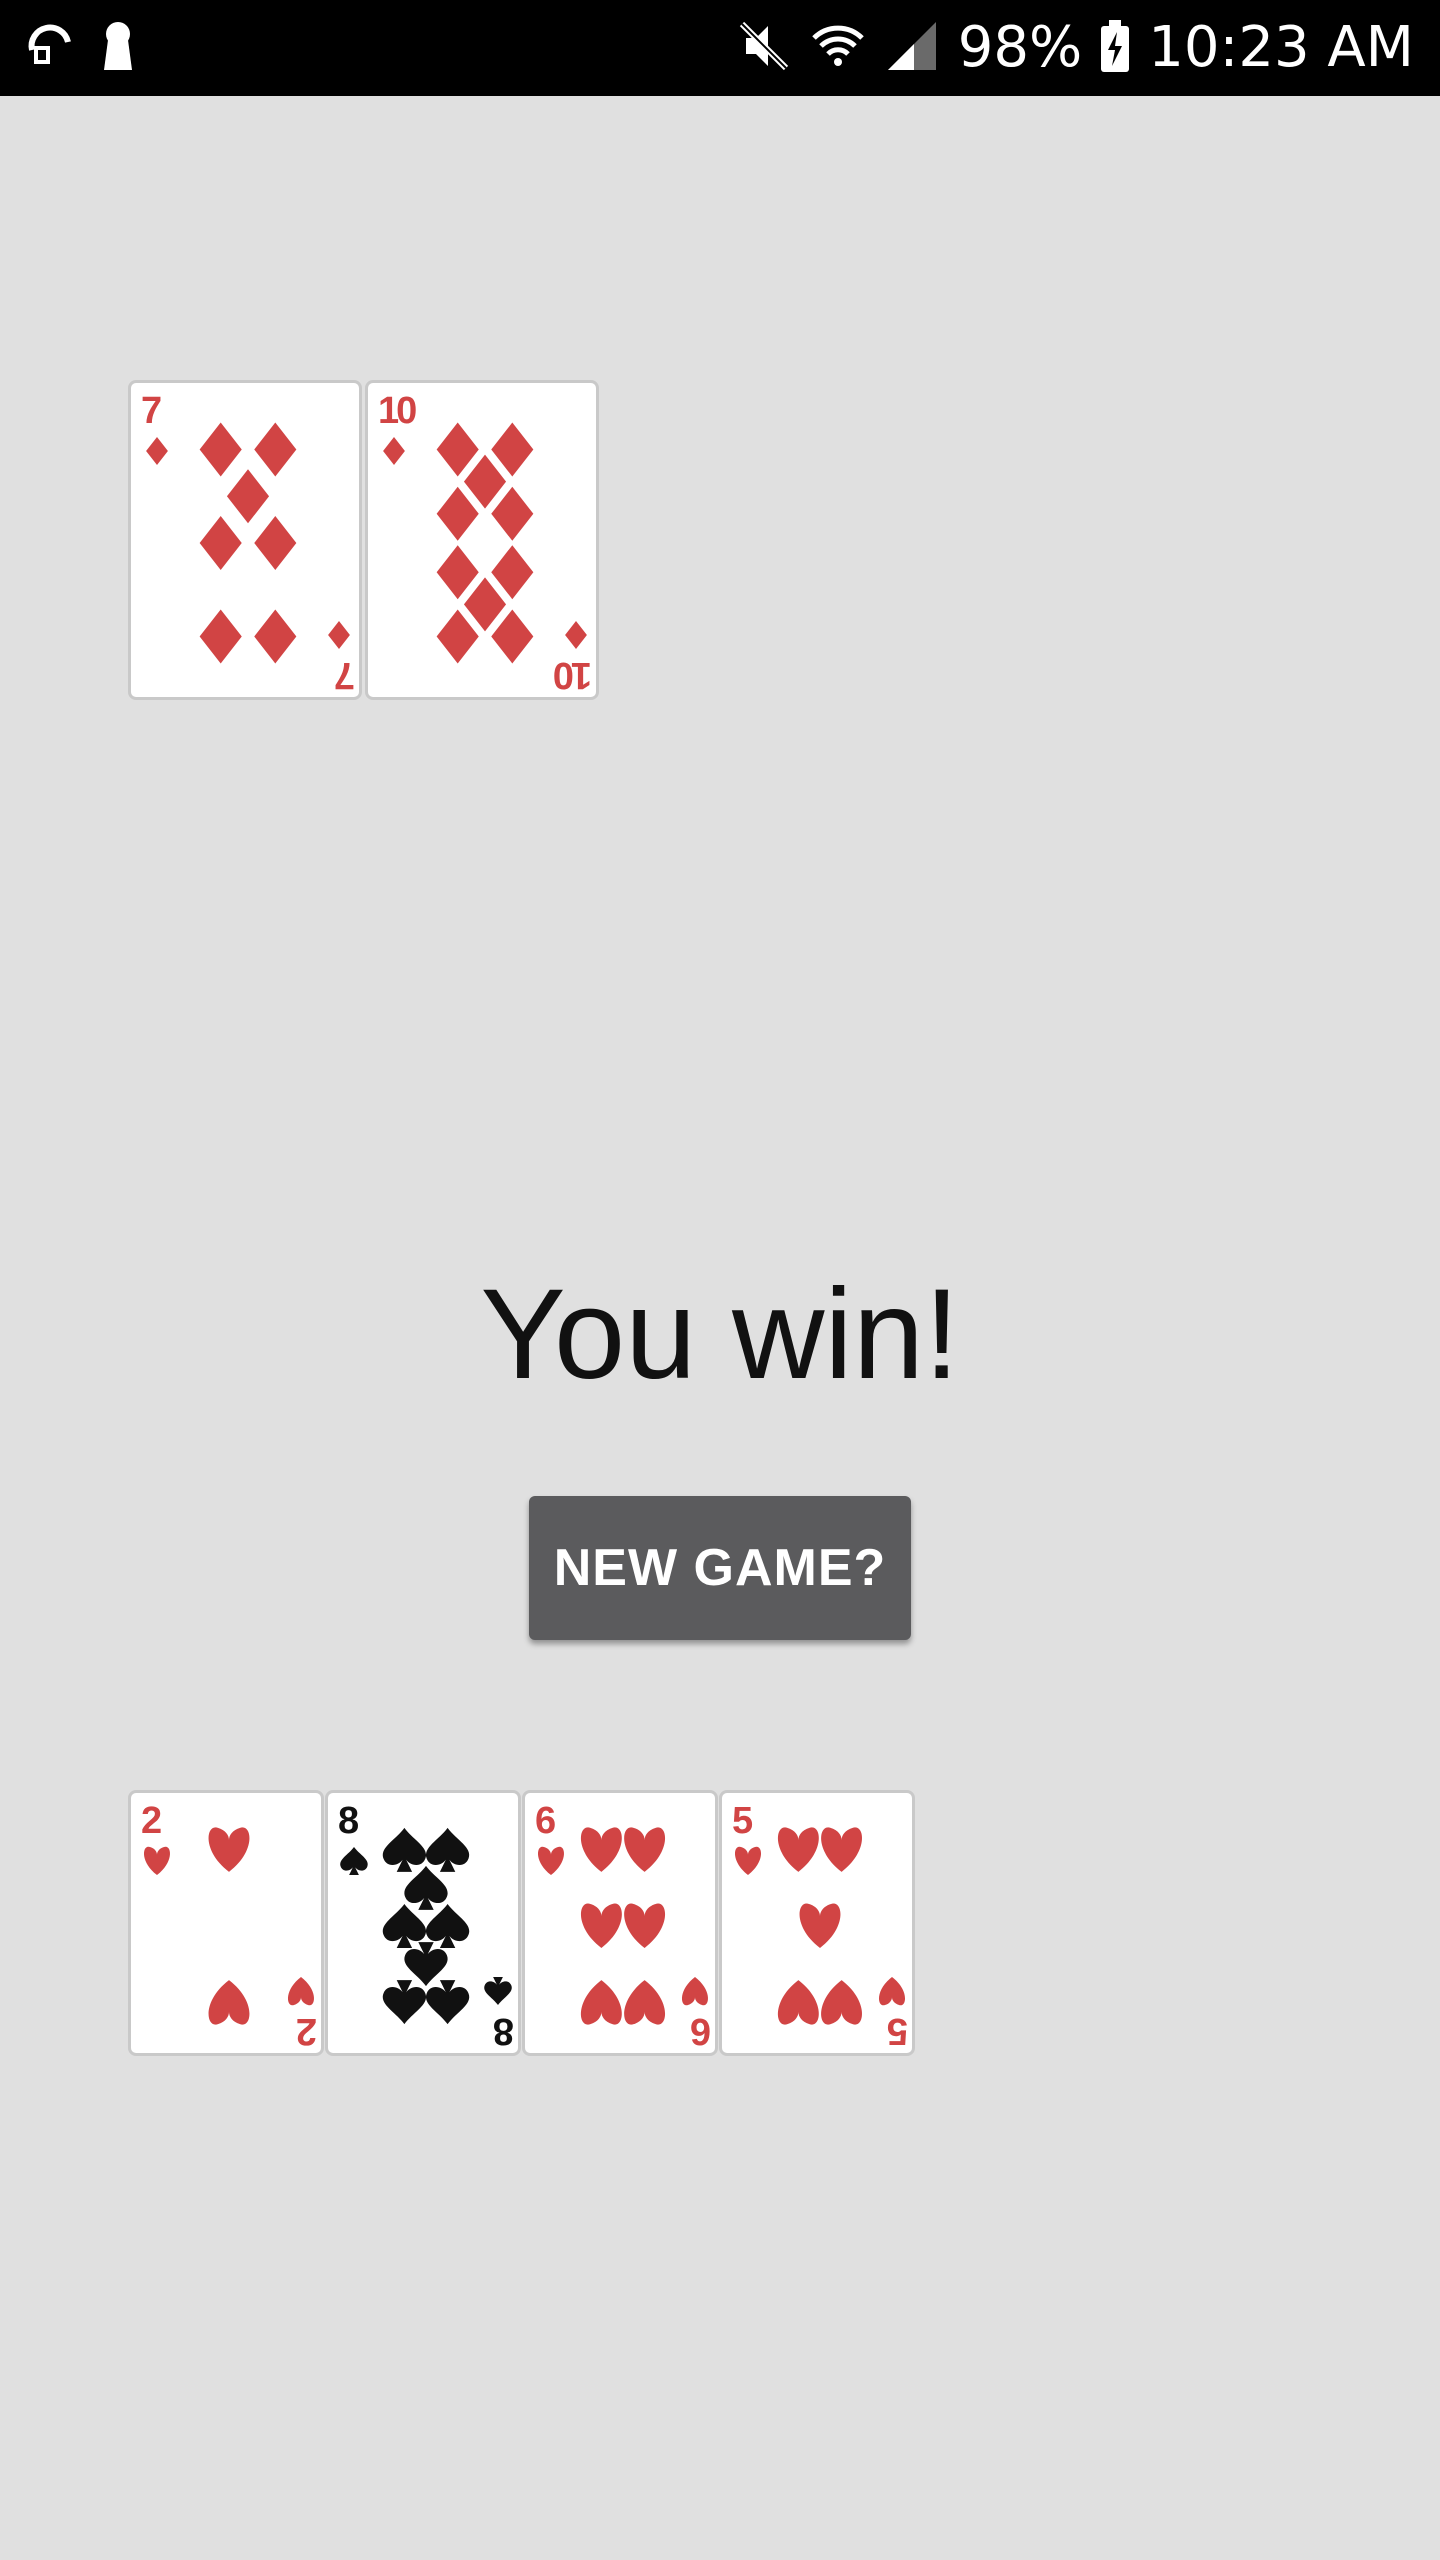  Describe the element at coordinates (345, 675) in the screenshot. I see `card-rank-bottom: 7` at that location.